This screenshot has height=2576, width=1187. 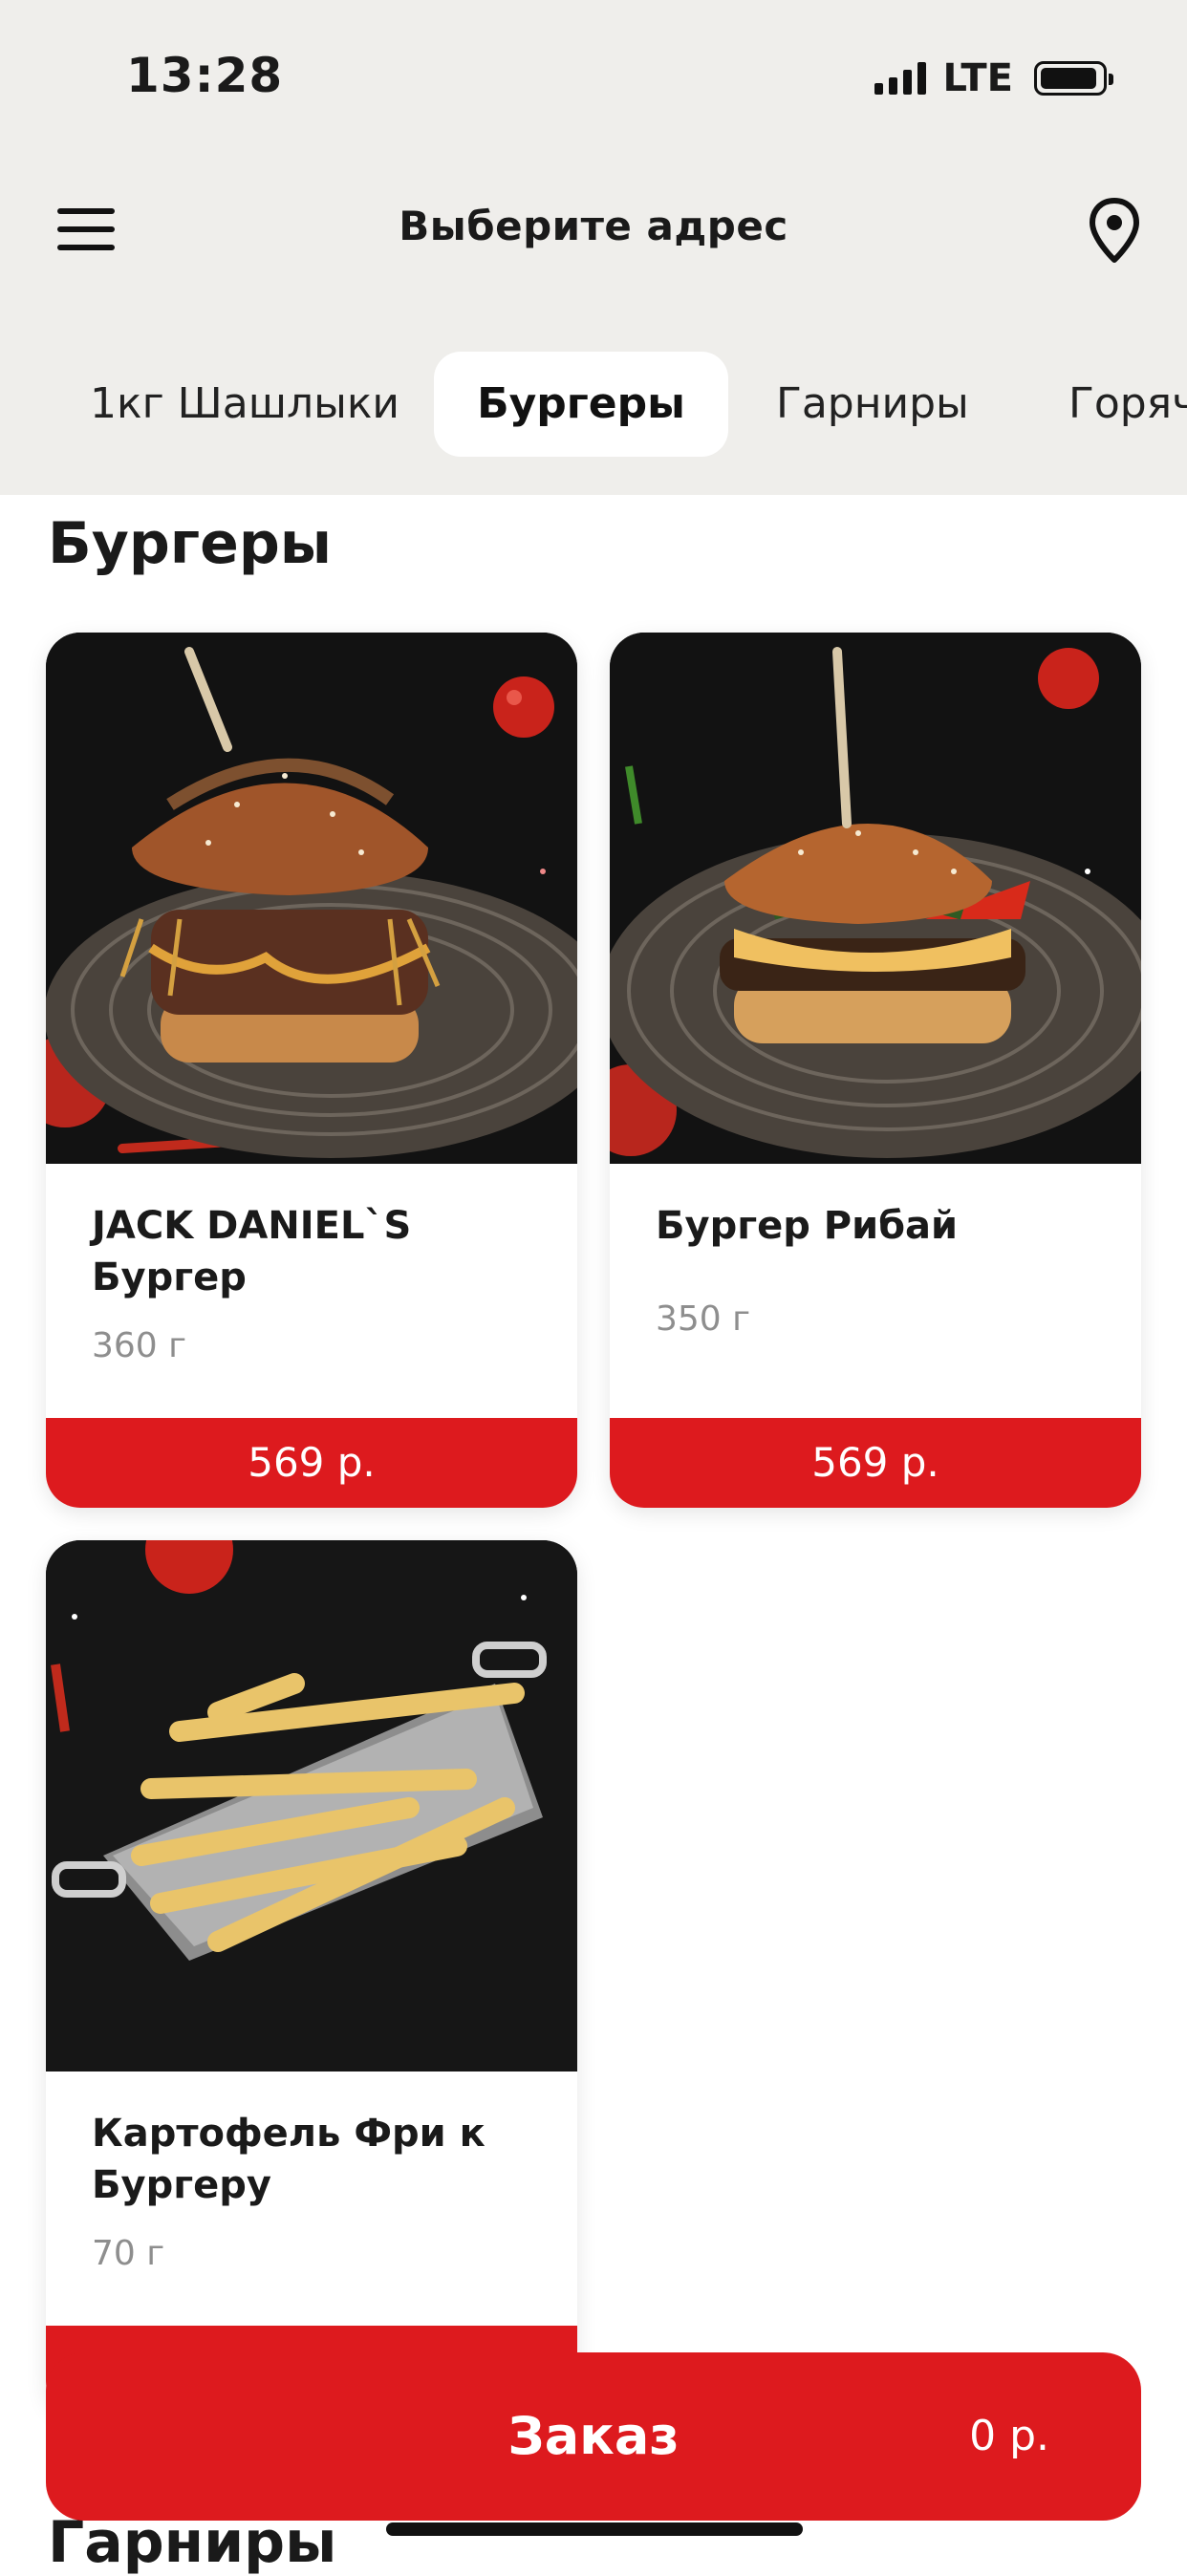 I want to click on tab-burgers: Бургеры, so click(x=581, y=404).